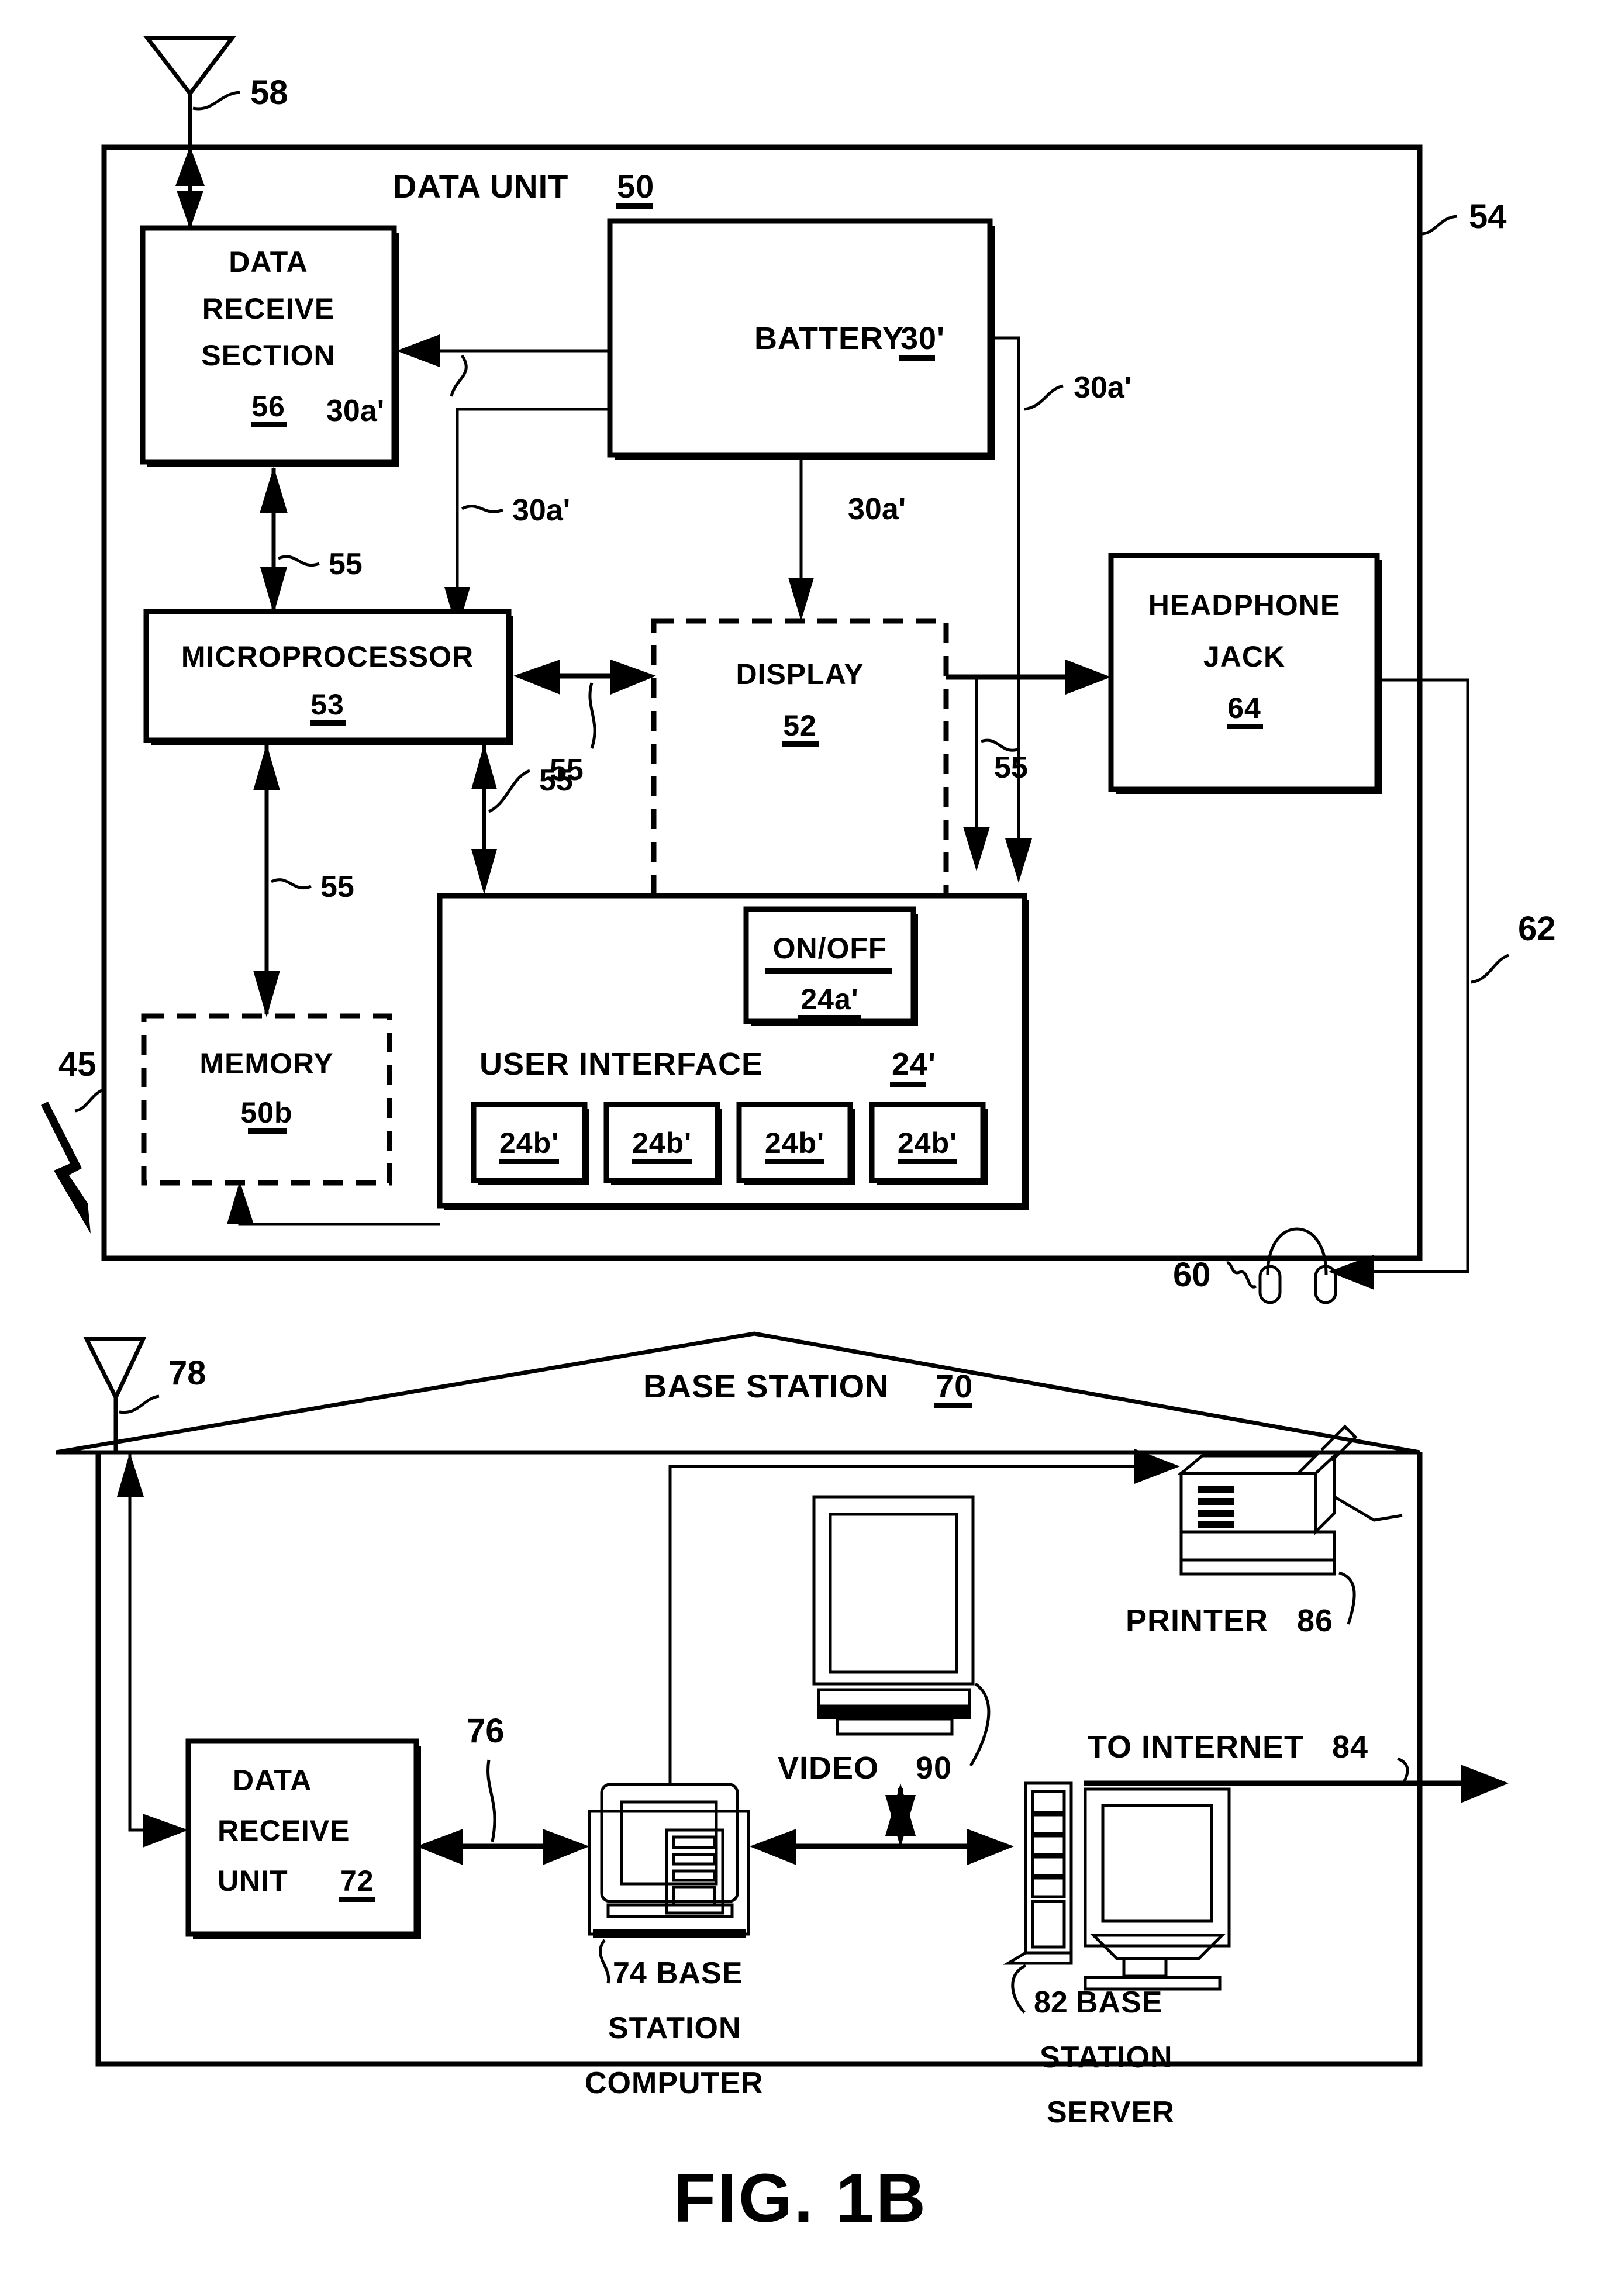 This screenshot has height=2296, width=1601. What do you see at coordinates (1197, 1620) in the screenshot?
I see `printer-label: PRINTER` at bounding box center [1197, 1620].